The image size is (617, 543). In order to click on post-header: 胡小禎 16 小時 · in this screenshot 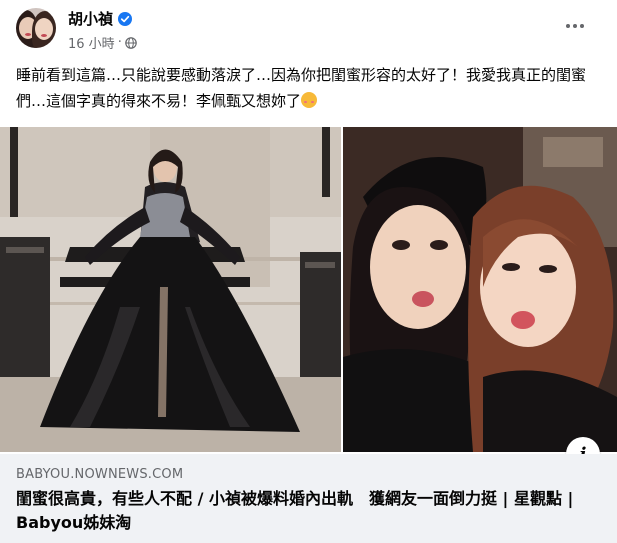, I will do `click(308, 28)`.